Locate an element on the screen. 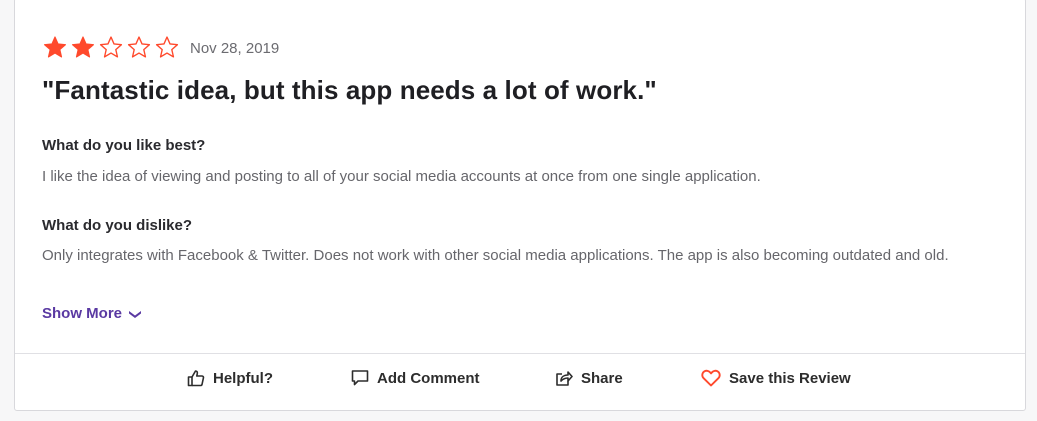 The height and width of the screenshot is (421, 1037). thumbs-up-icon is located at coordinates (196, 378).